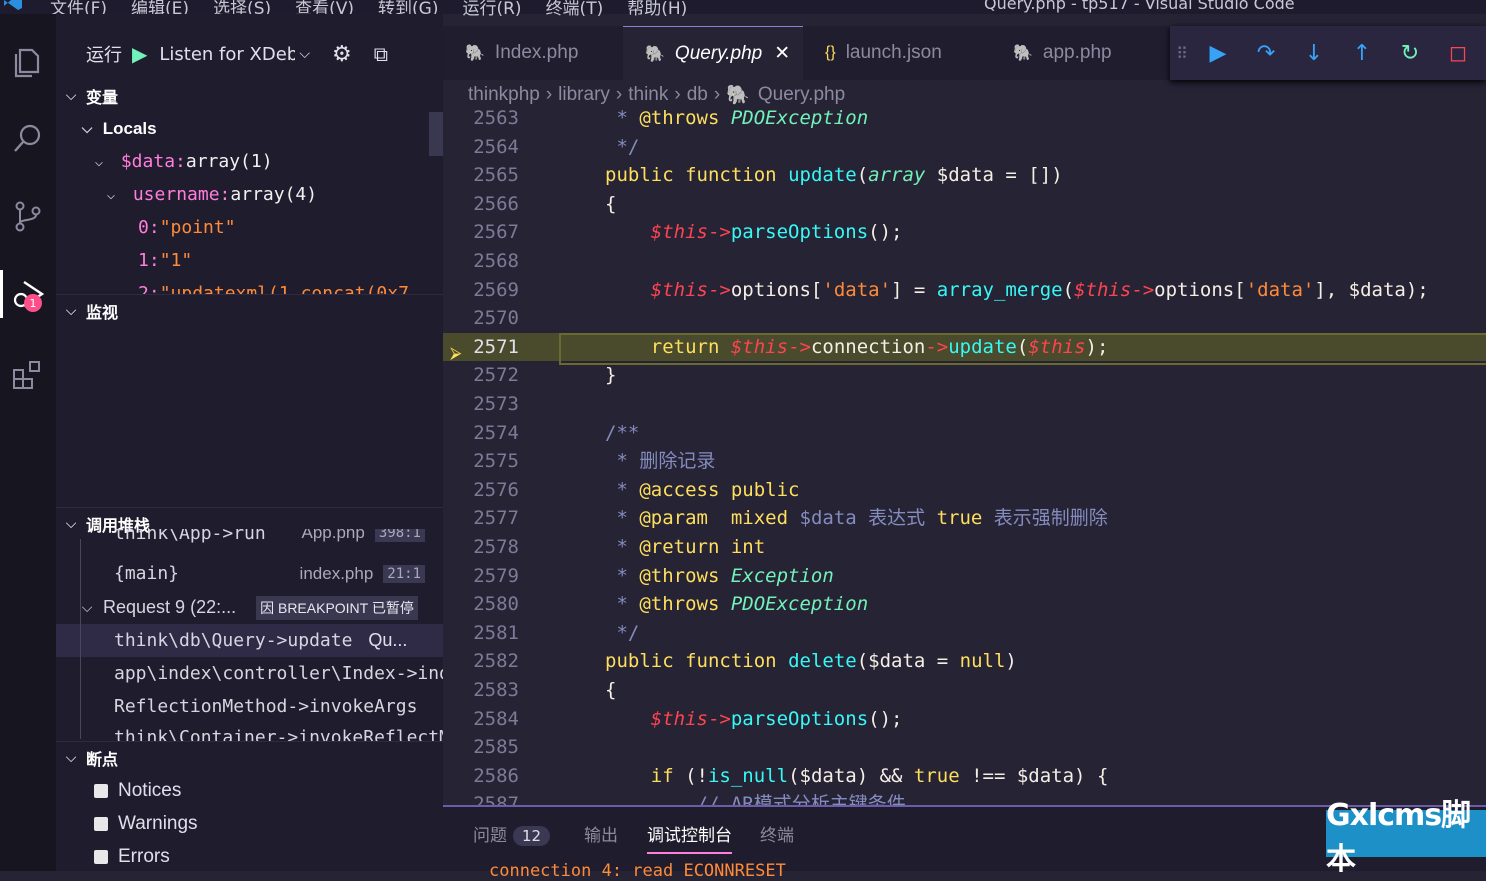  I want to click on line-number: 2587, so click(481, 797).